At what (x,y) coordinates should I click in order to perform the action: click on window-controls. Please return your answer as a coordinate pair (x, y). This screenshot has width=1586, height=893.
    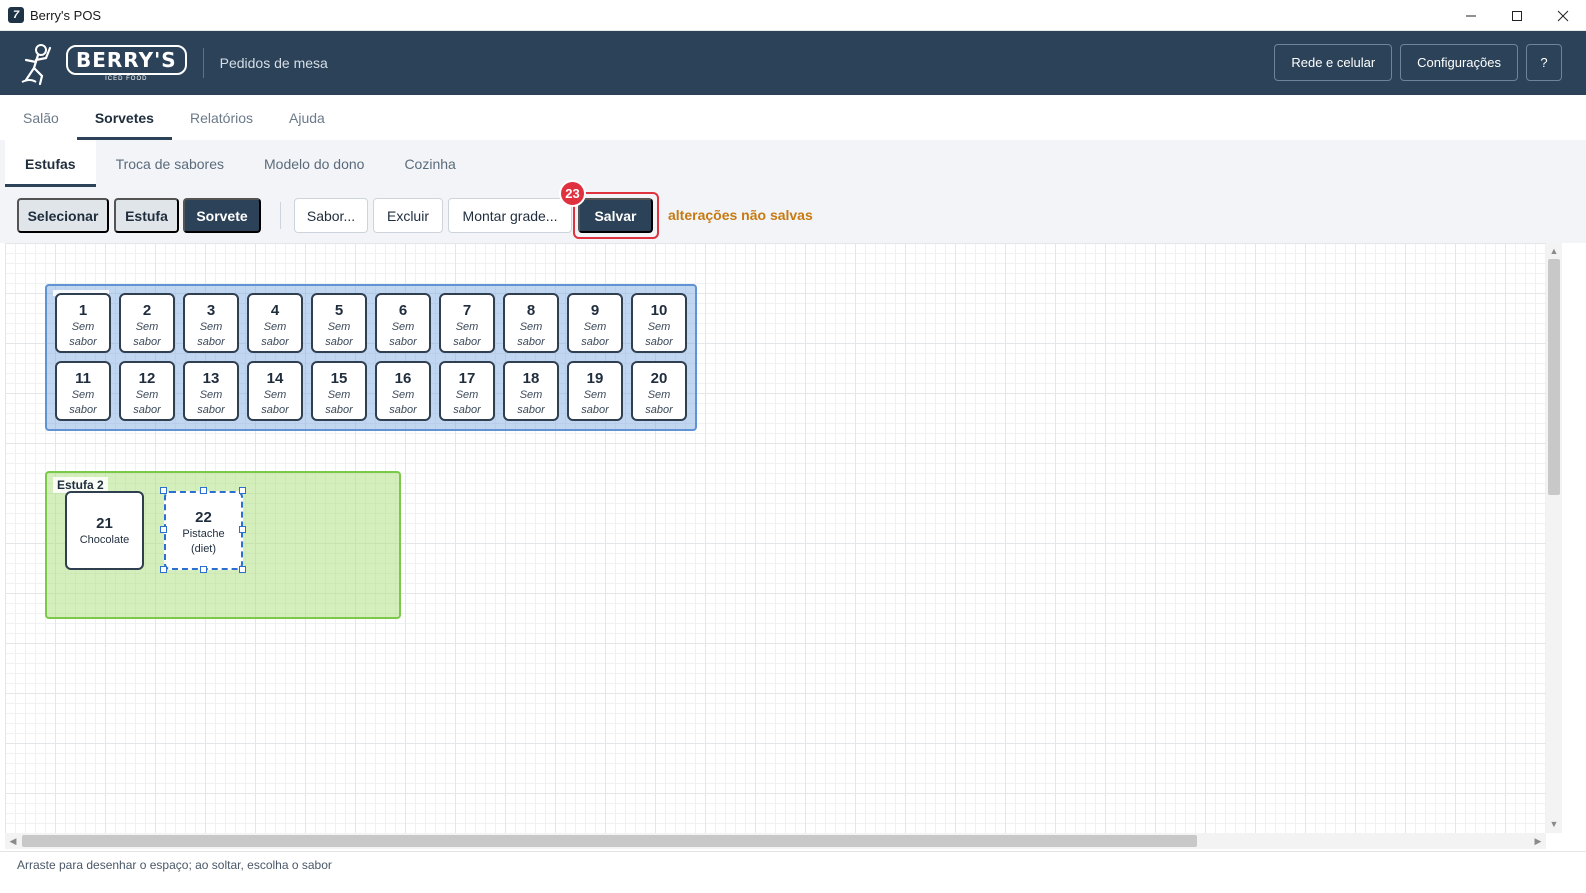
    Looking at the image, I should click on (1517, 15).